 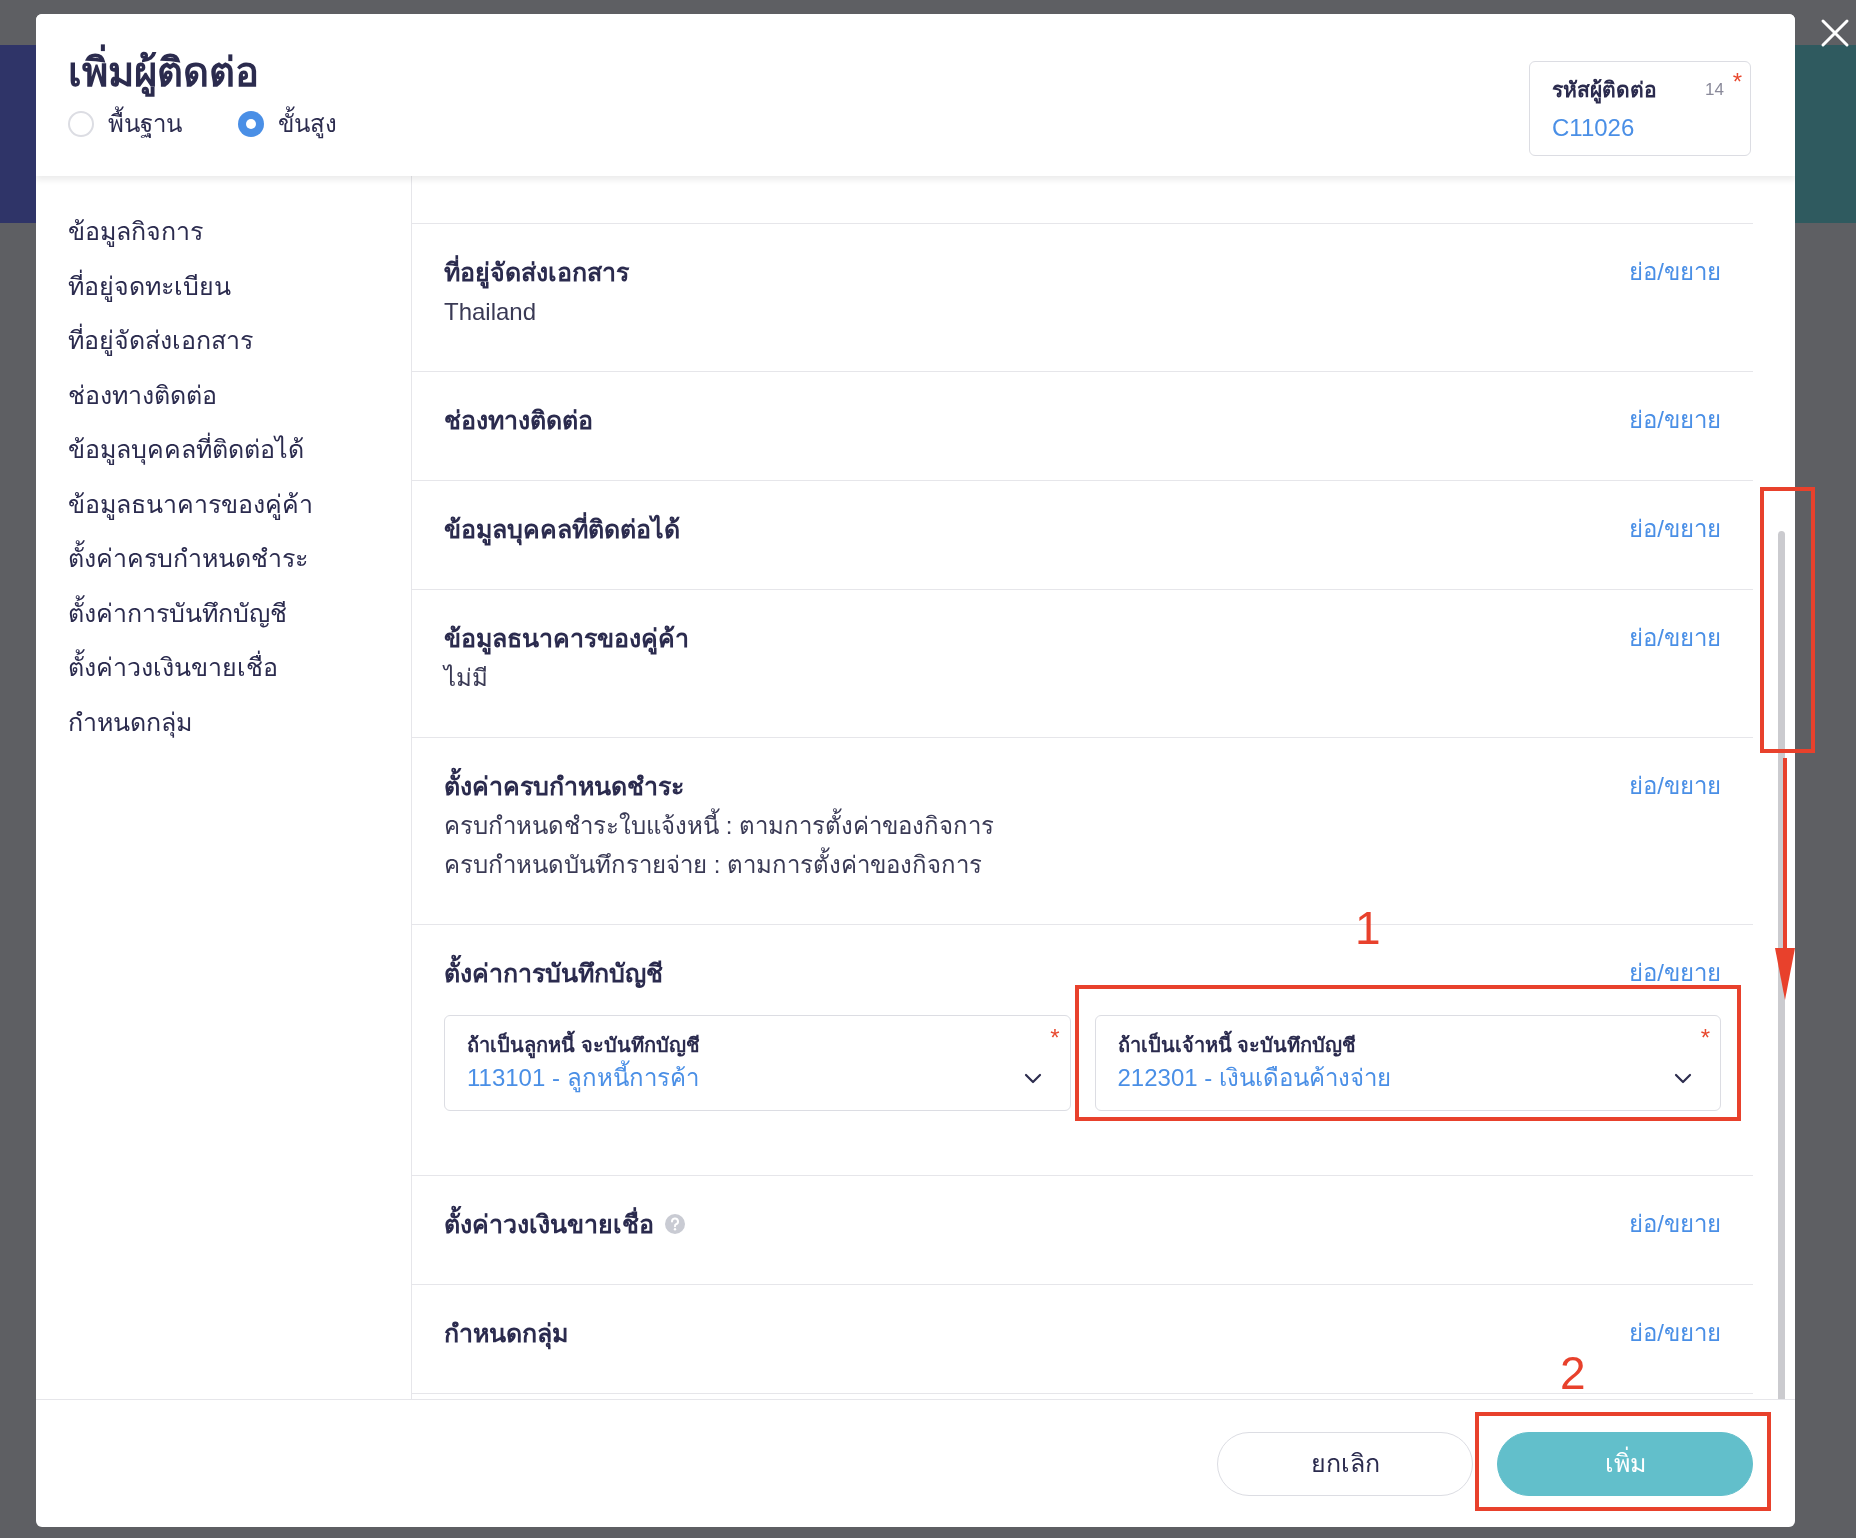 I want to click on mode-radio: ขั้นสูง, so click(x=287, y=124).